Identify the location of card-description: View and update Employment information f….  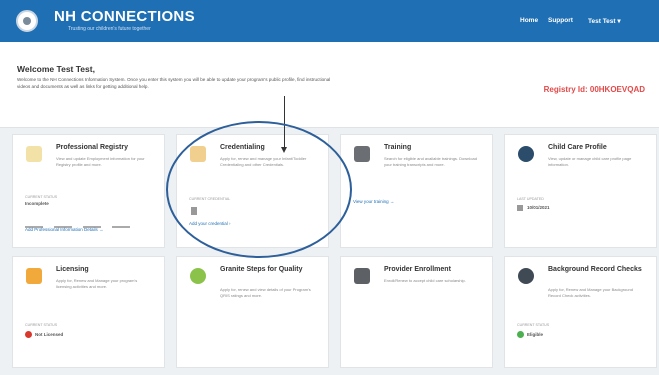
(100, 161).